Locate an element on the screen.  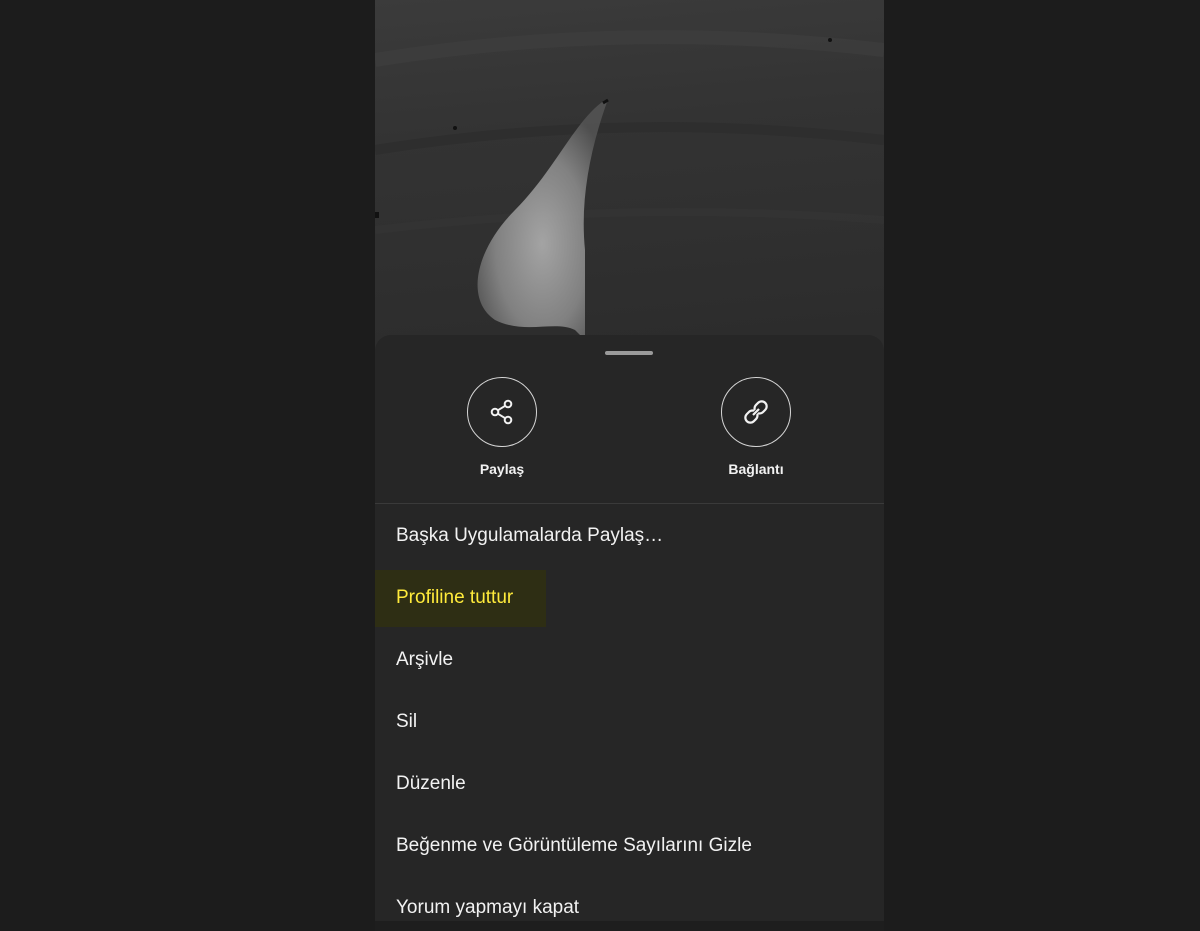
menu-item-label: Beğenme ve Görüntüleme Sayılarını Gizle is located at coordinates (574, 845).